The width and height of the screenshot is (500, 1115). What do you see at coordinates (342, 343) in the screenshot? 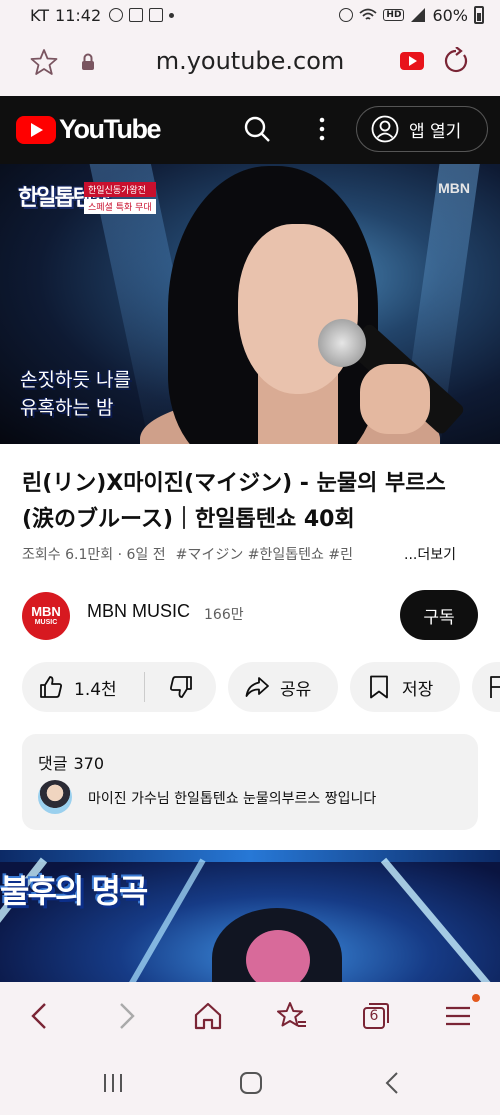
I see `microphone-head` at bounding box center [342, 343].